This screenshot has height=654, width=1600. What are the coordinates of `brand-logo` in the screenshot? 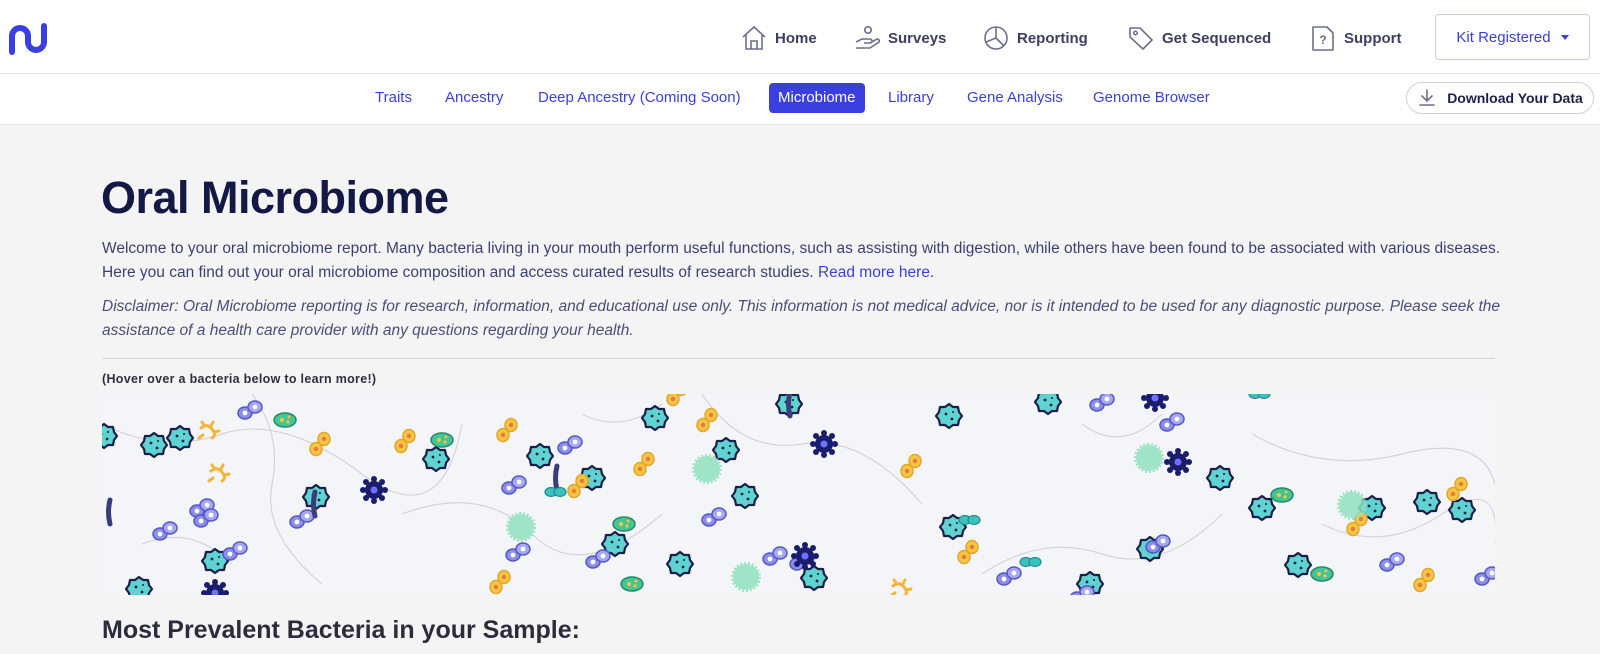 It's located at (28, 39).